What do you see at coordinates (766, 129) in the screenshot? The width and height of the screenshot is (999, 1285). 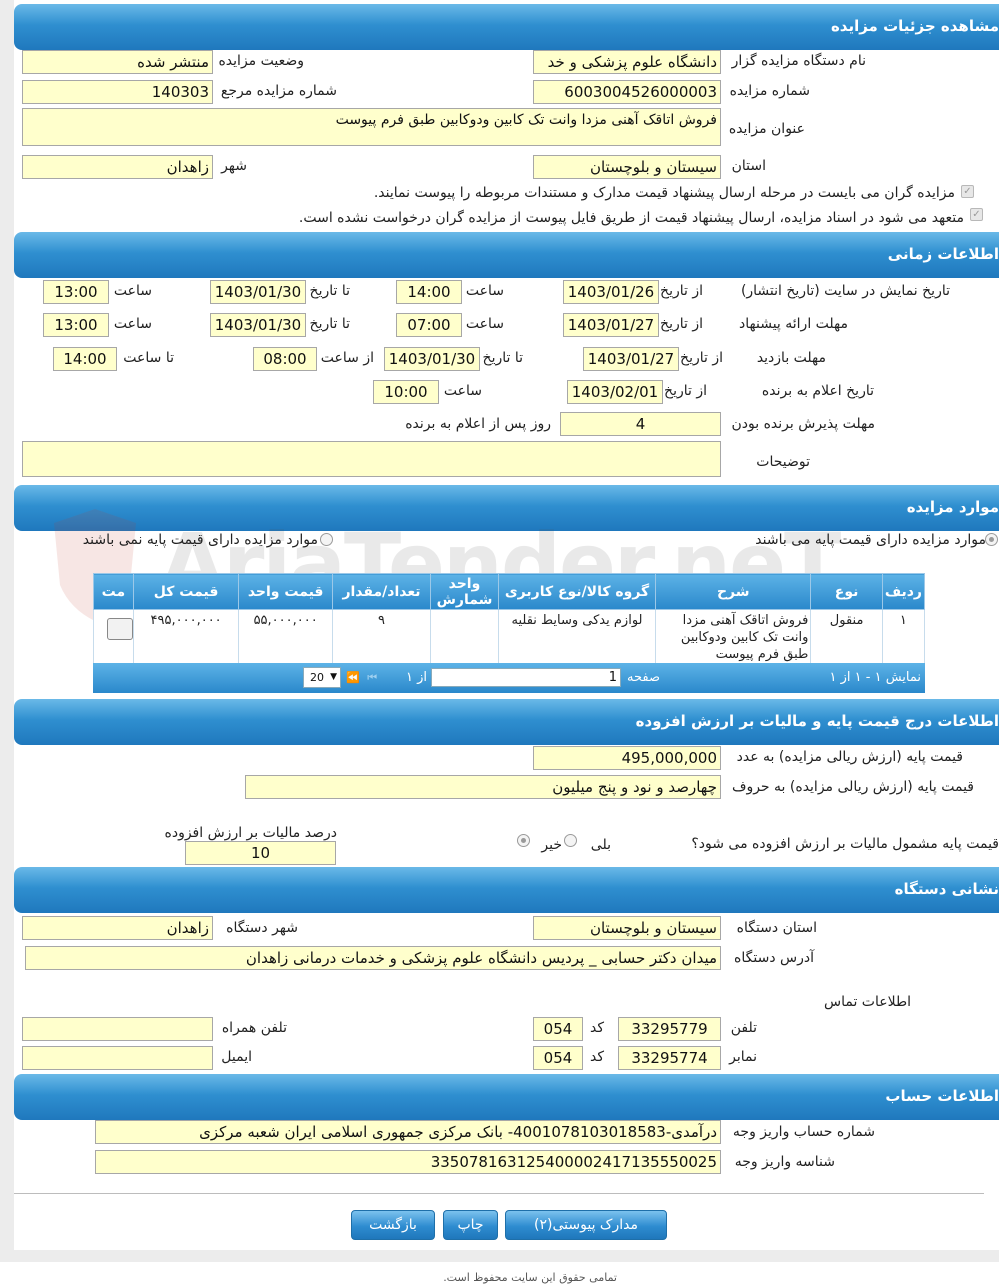 I see `title-label: عنوان مزایده` at bounding box center [766, 129].